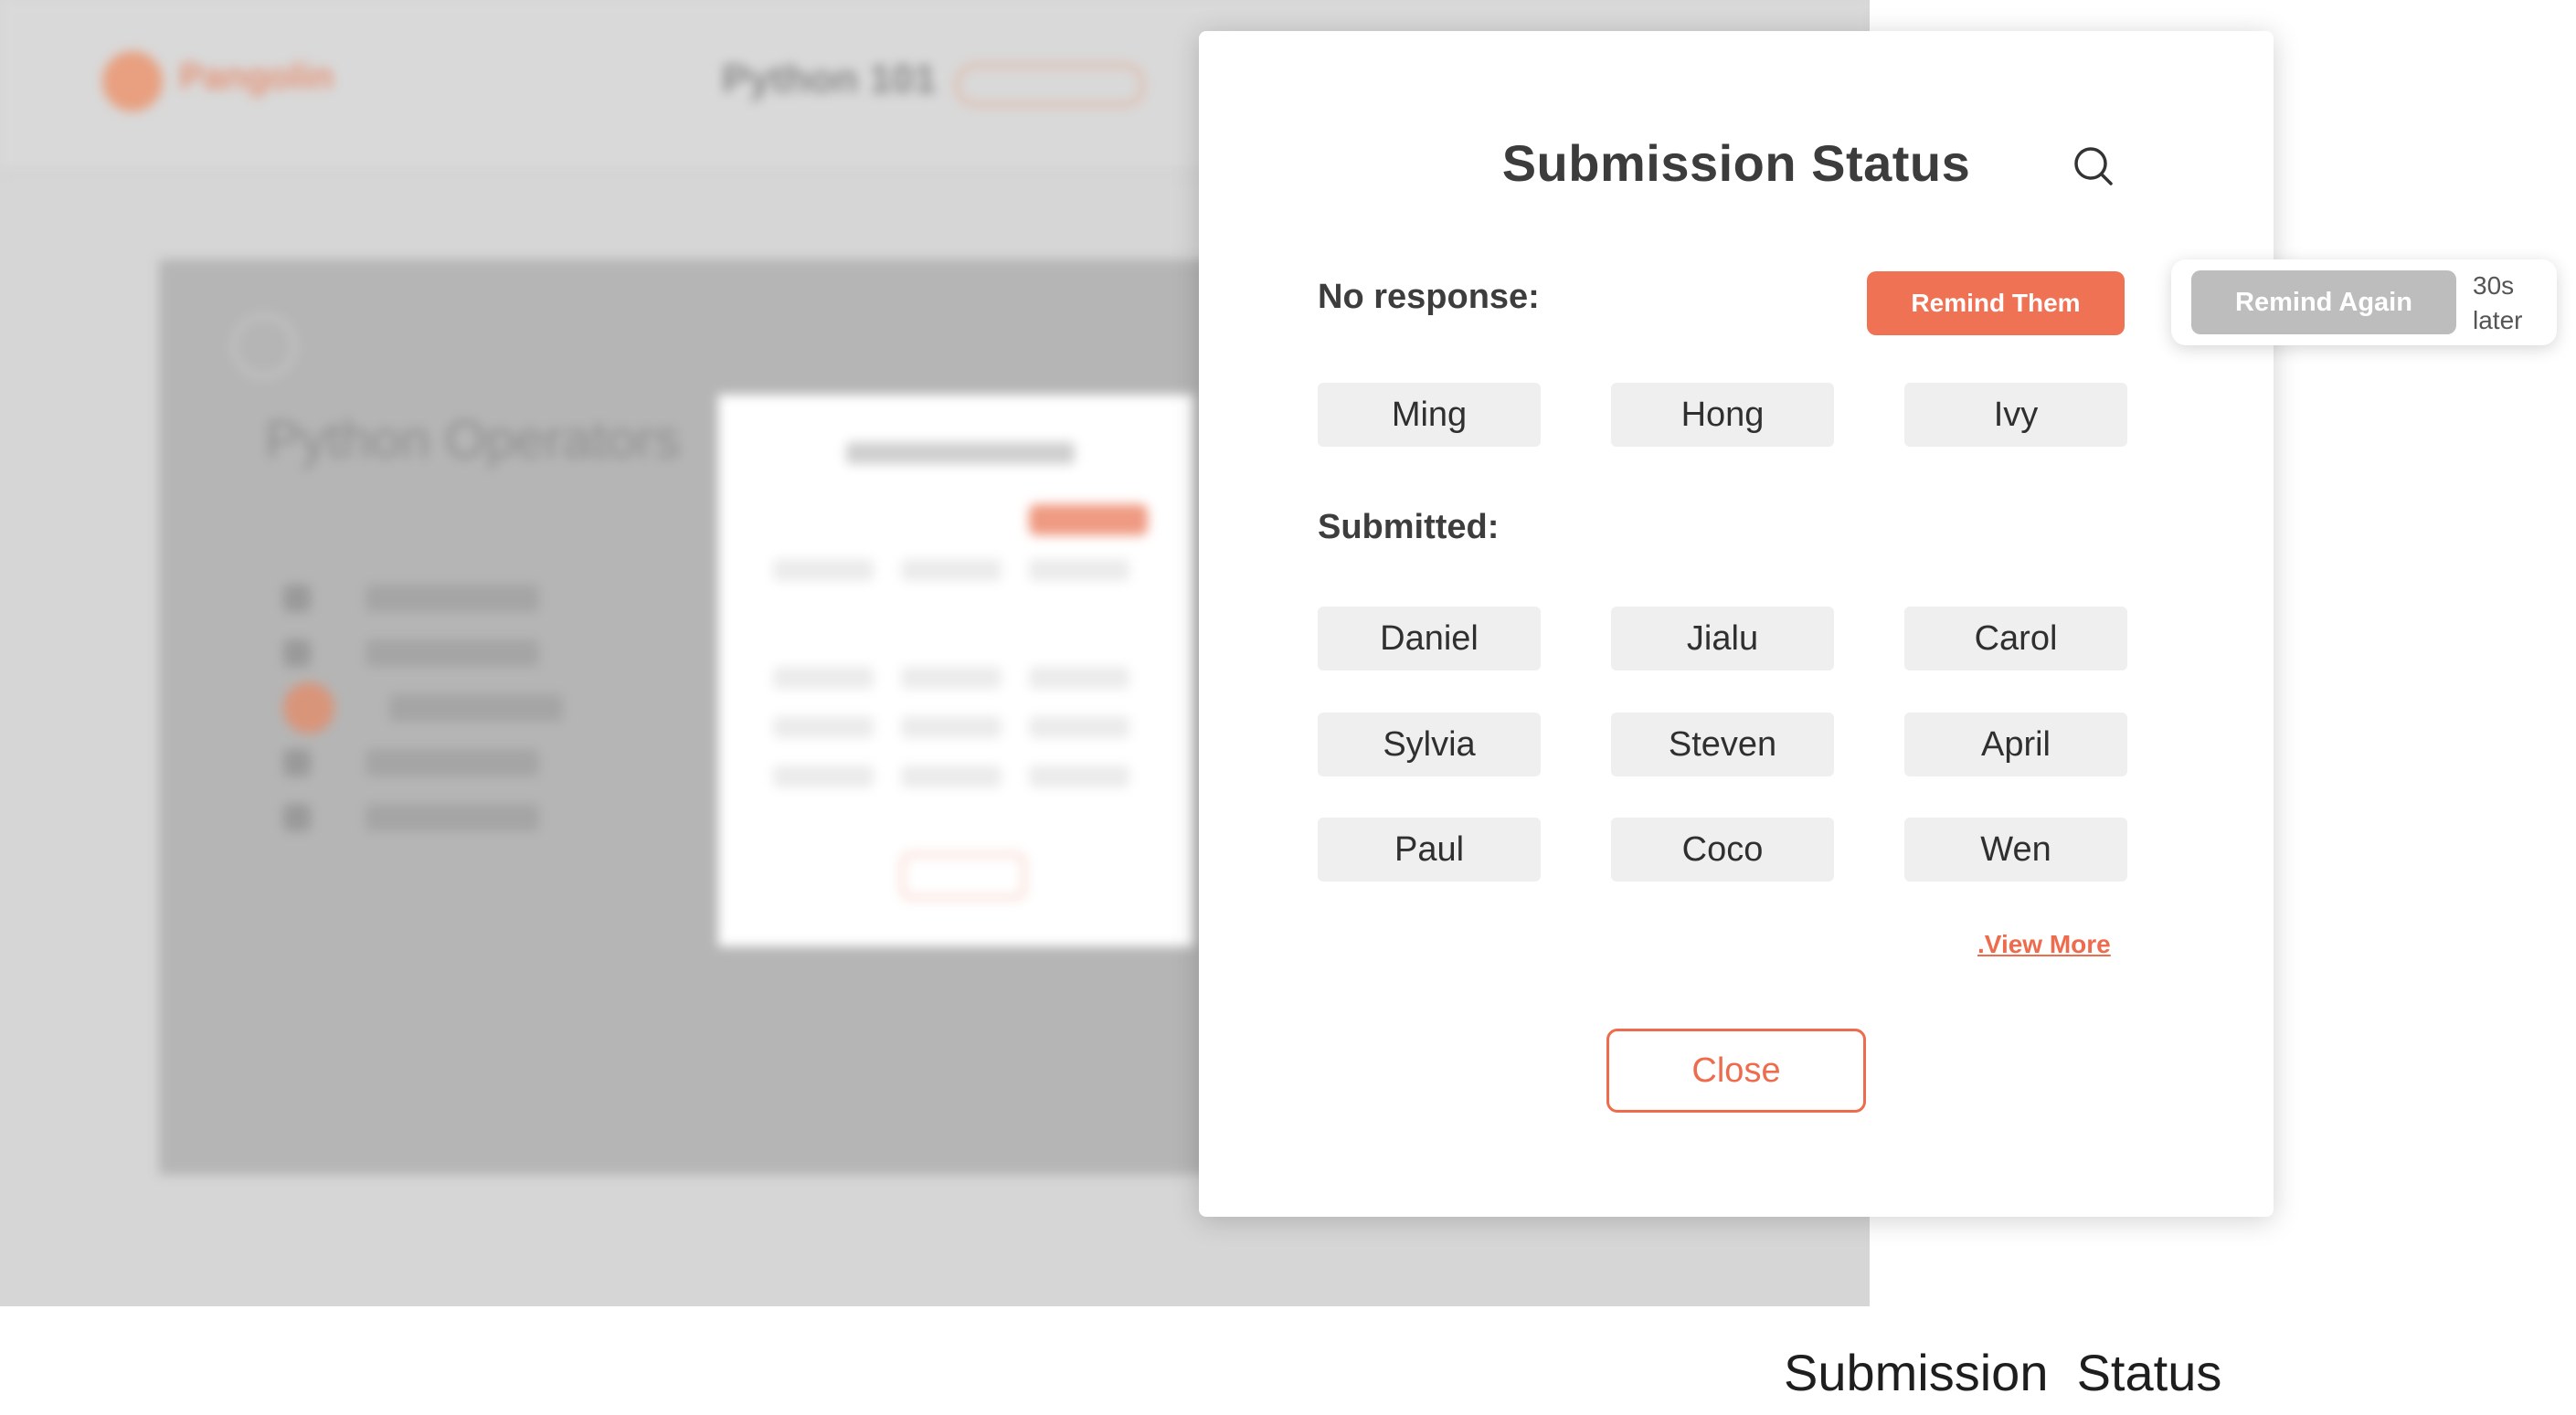  I want to click on course-dropdown, so click(1050, 85).